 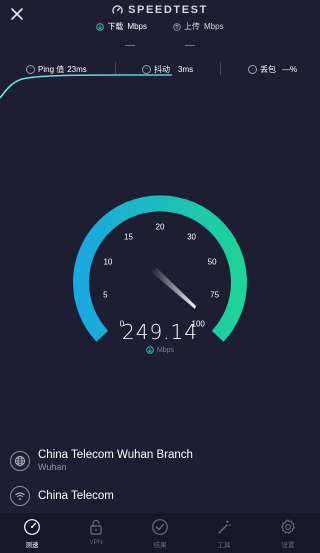 I want to click on result-values: — —, so click(x=160, y=45).